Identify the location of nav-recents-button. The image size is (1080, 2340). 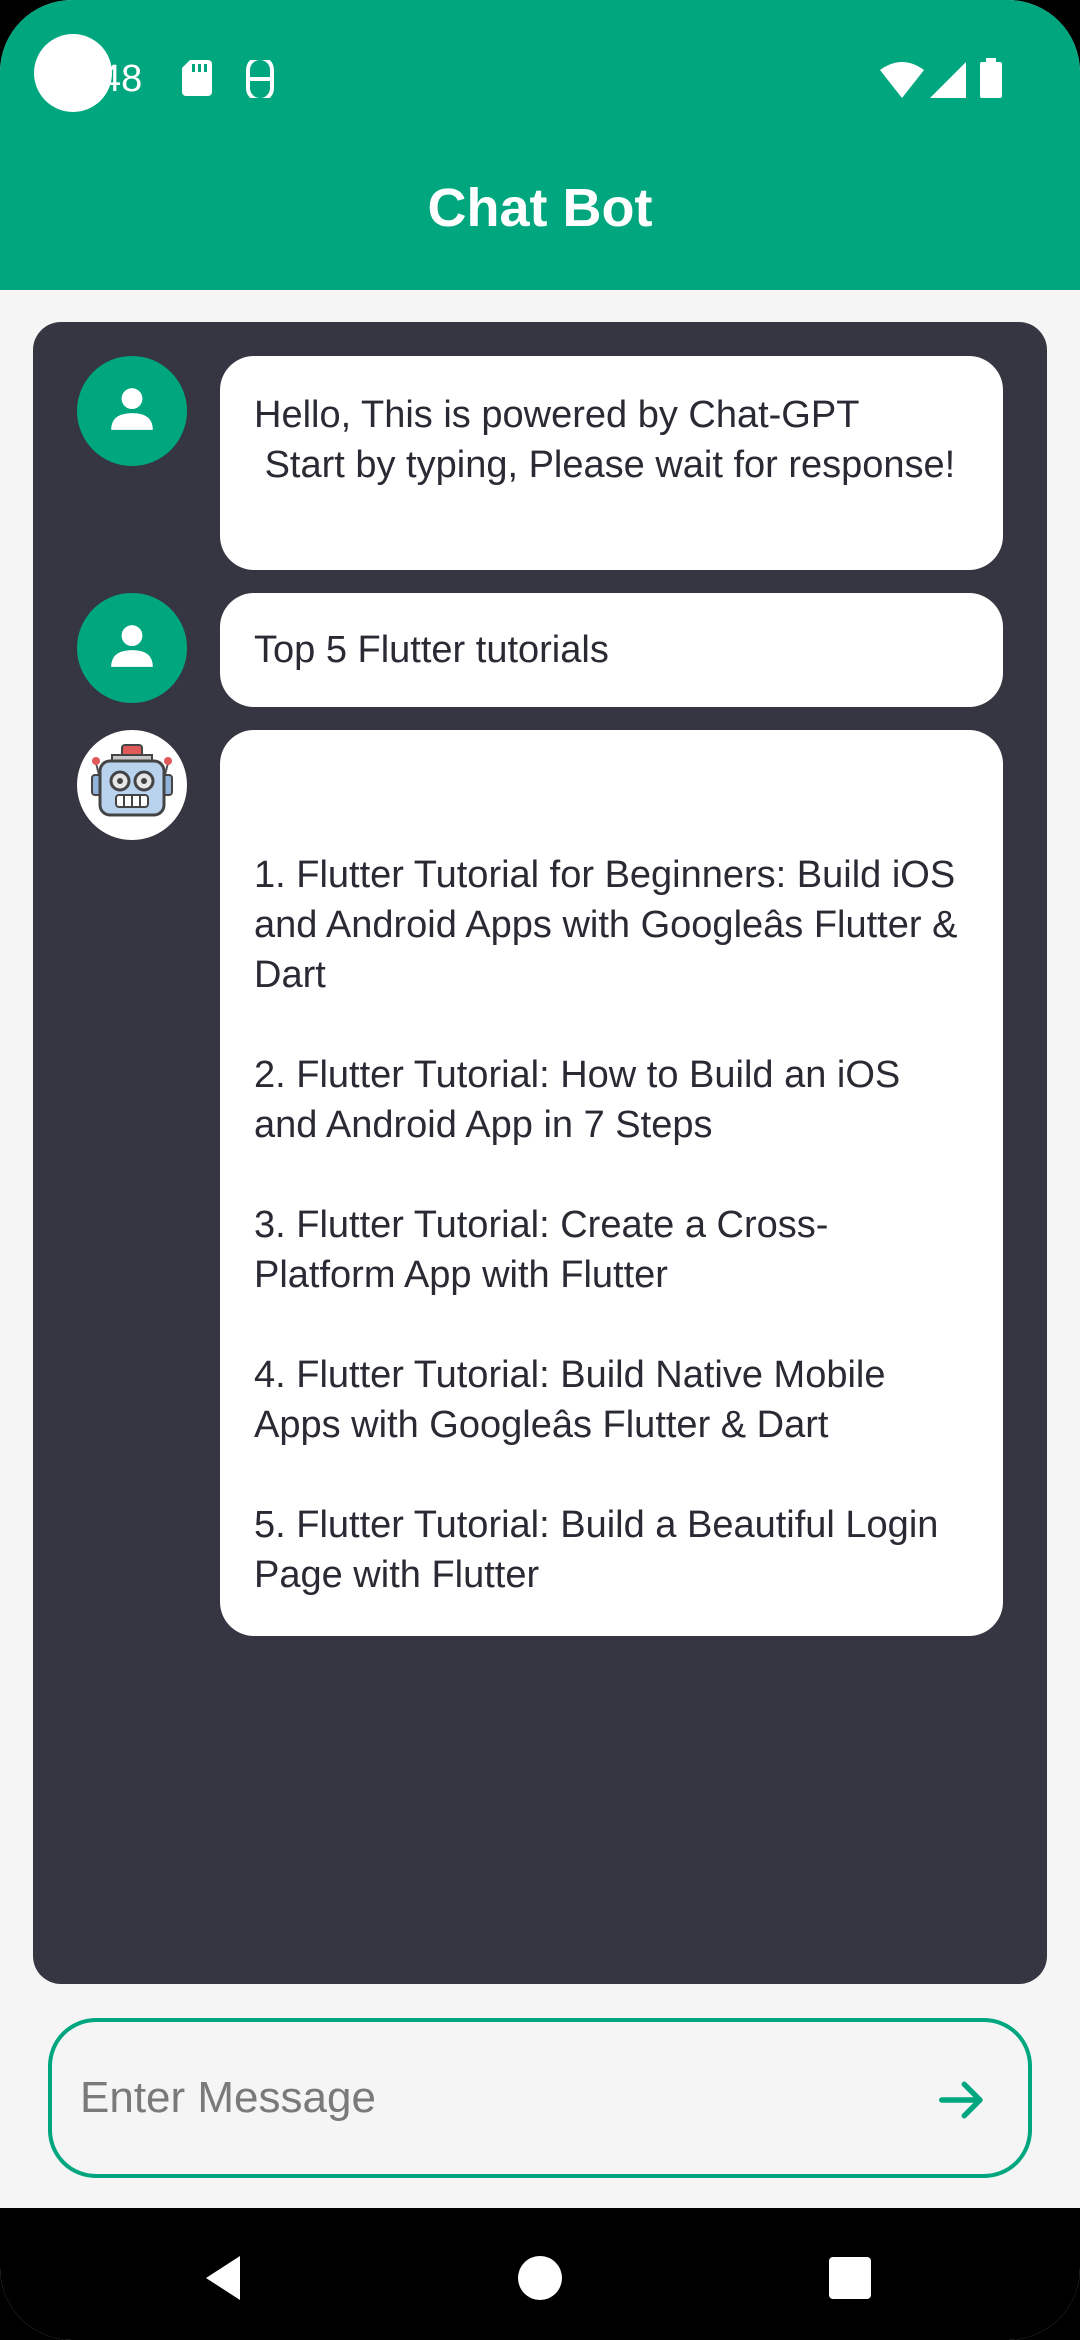
(850, 2278).